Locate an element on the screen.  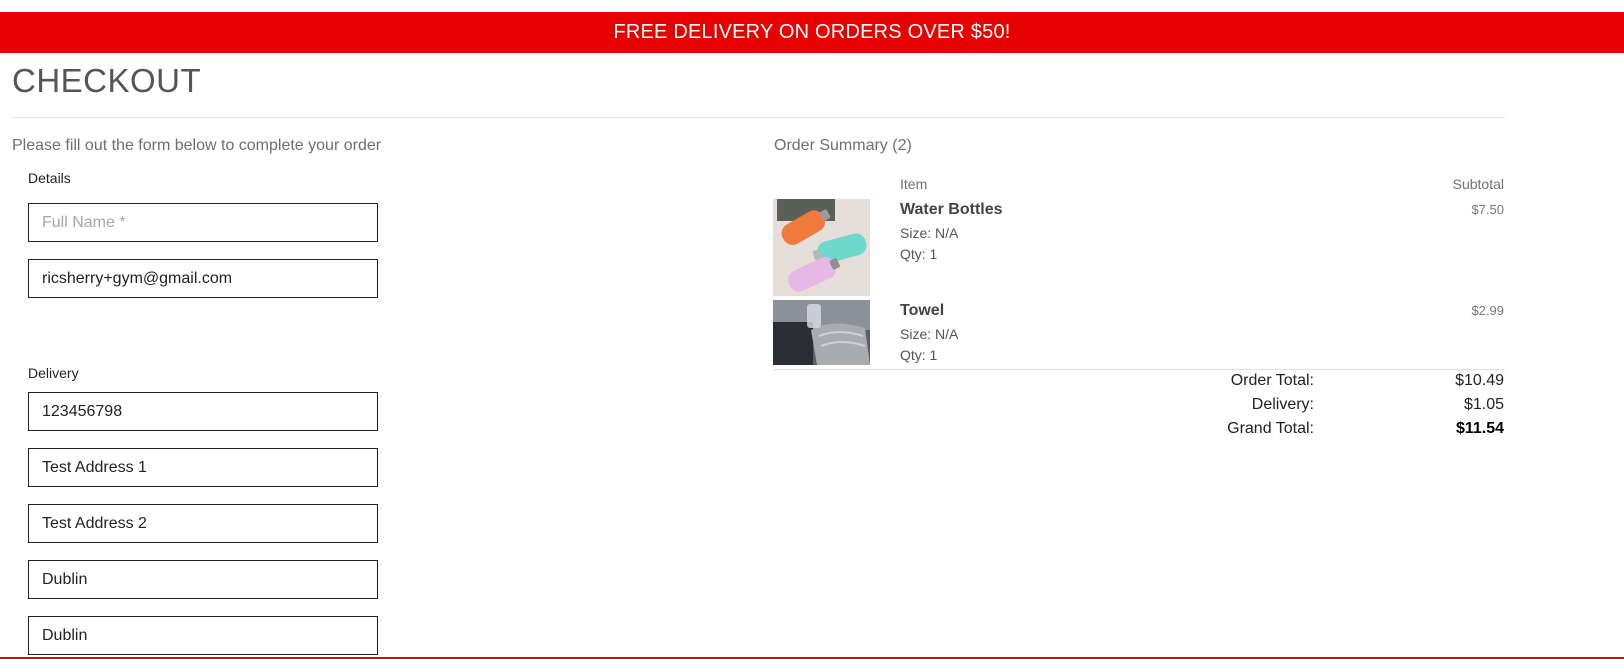
subtotal-column-header: Subtotal is located at coordinates (1478, 184).